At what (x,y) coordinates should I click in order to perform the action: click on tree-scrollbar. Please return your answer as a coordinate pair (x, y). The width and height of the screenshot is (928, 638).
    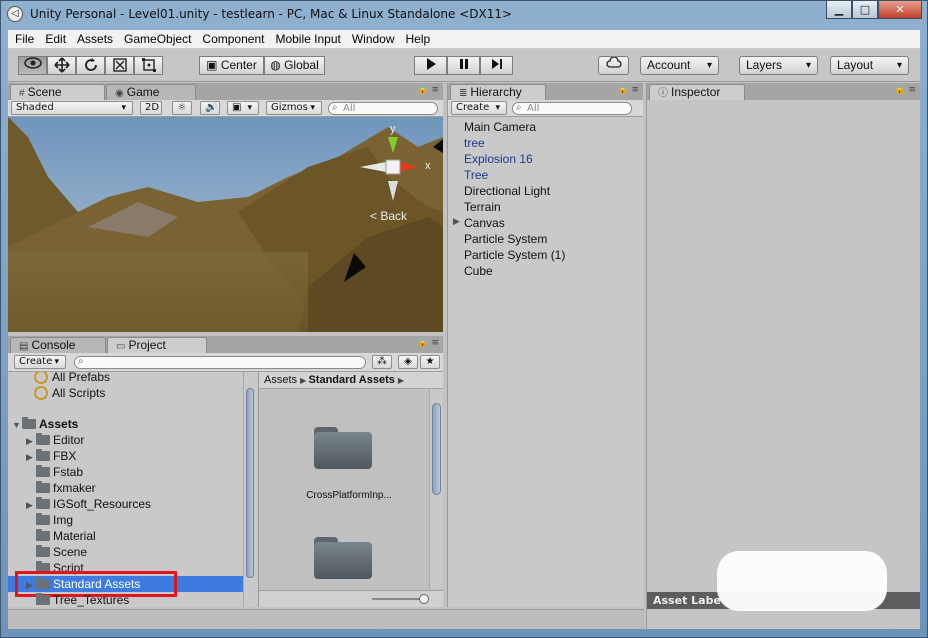
    Looking at the image, I should click on (249, 489).